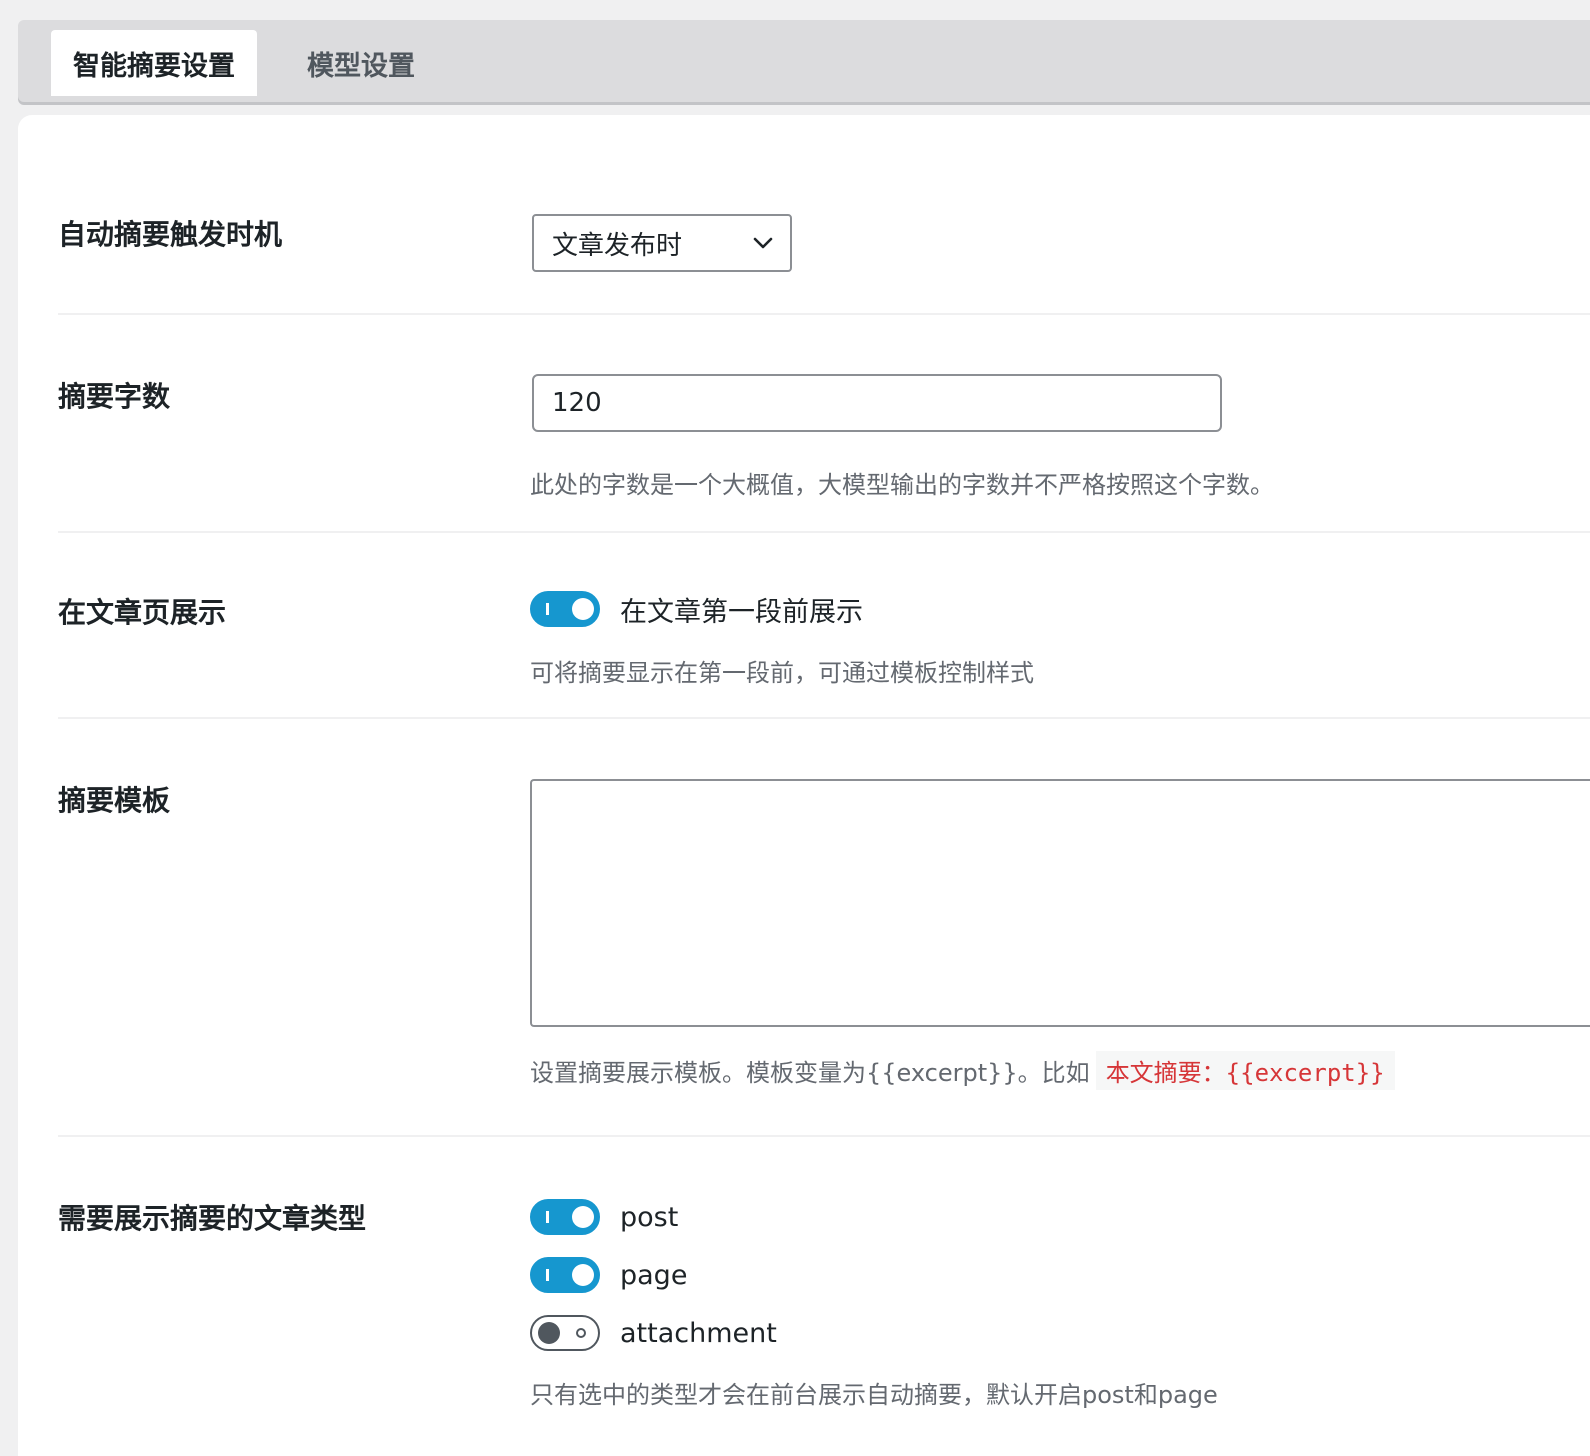 Image resolution: width=1590 pixels, height=1456 pixels. Describe the element at coordinates (782, 673) in the screenshot. I see `display-description: 可将摘要显示在第一段前，可通过模板控制样式` at that location.